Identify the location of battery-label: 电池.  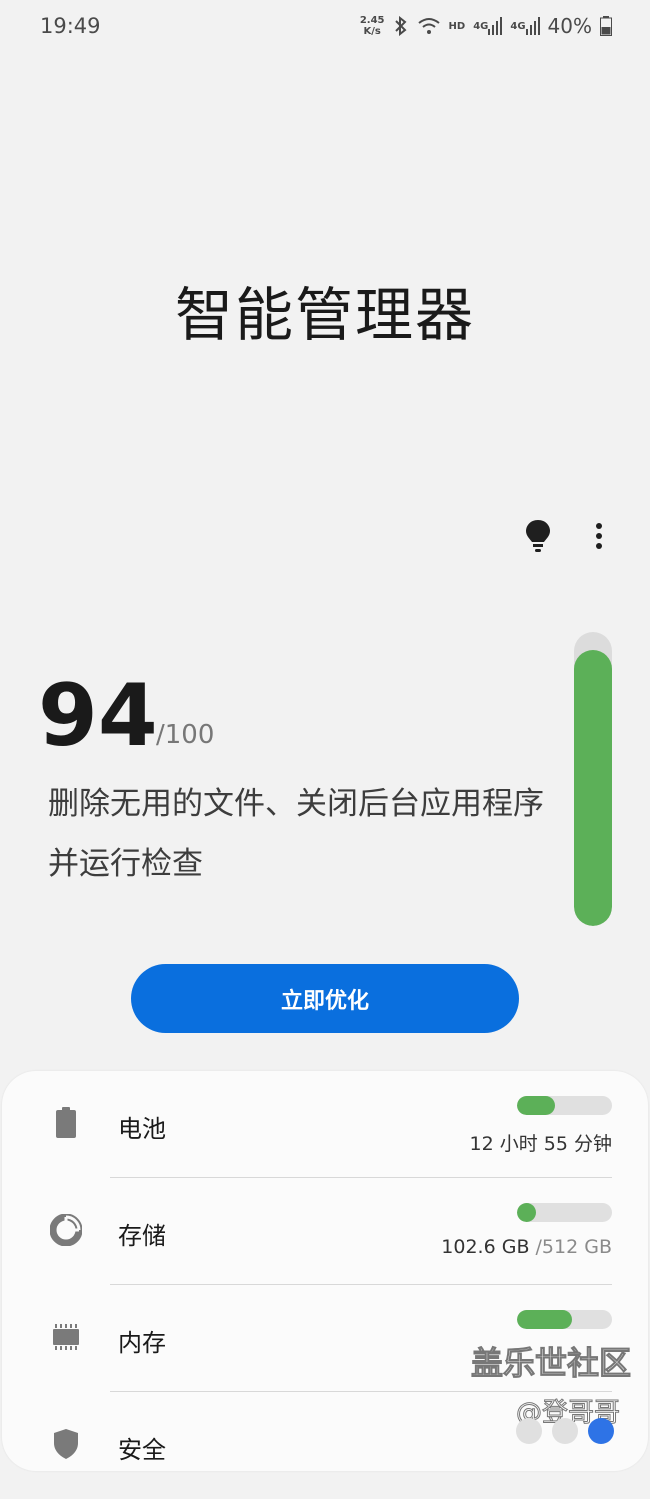
(142, 1129).